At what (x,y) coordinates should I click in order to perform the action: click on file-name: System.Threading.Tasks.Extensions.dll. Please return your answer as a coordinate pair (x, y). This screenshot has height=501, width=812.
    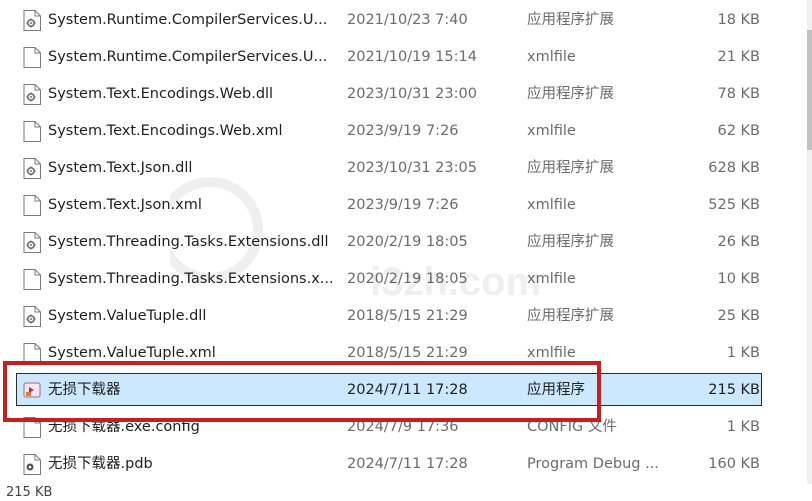
    Looking at the image, I should click on (188, 242).